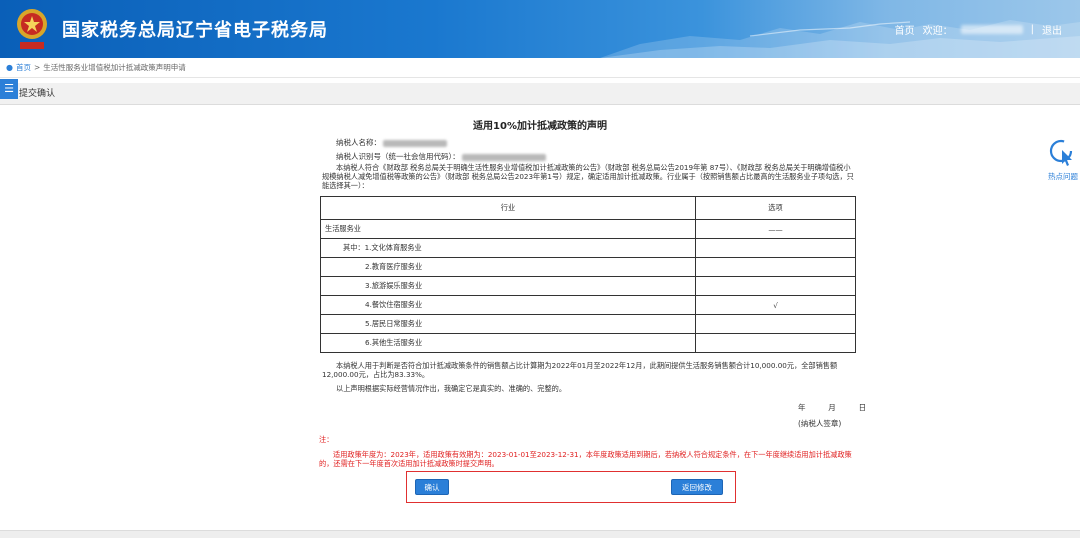 The height and width of the screenshot is (538, 1080). Describe the element at coordinates (415, 143) in the screenshot. I see `redacted-taxpayer-name` at that location.